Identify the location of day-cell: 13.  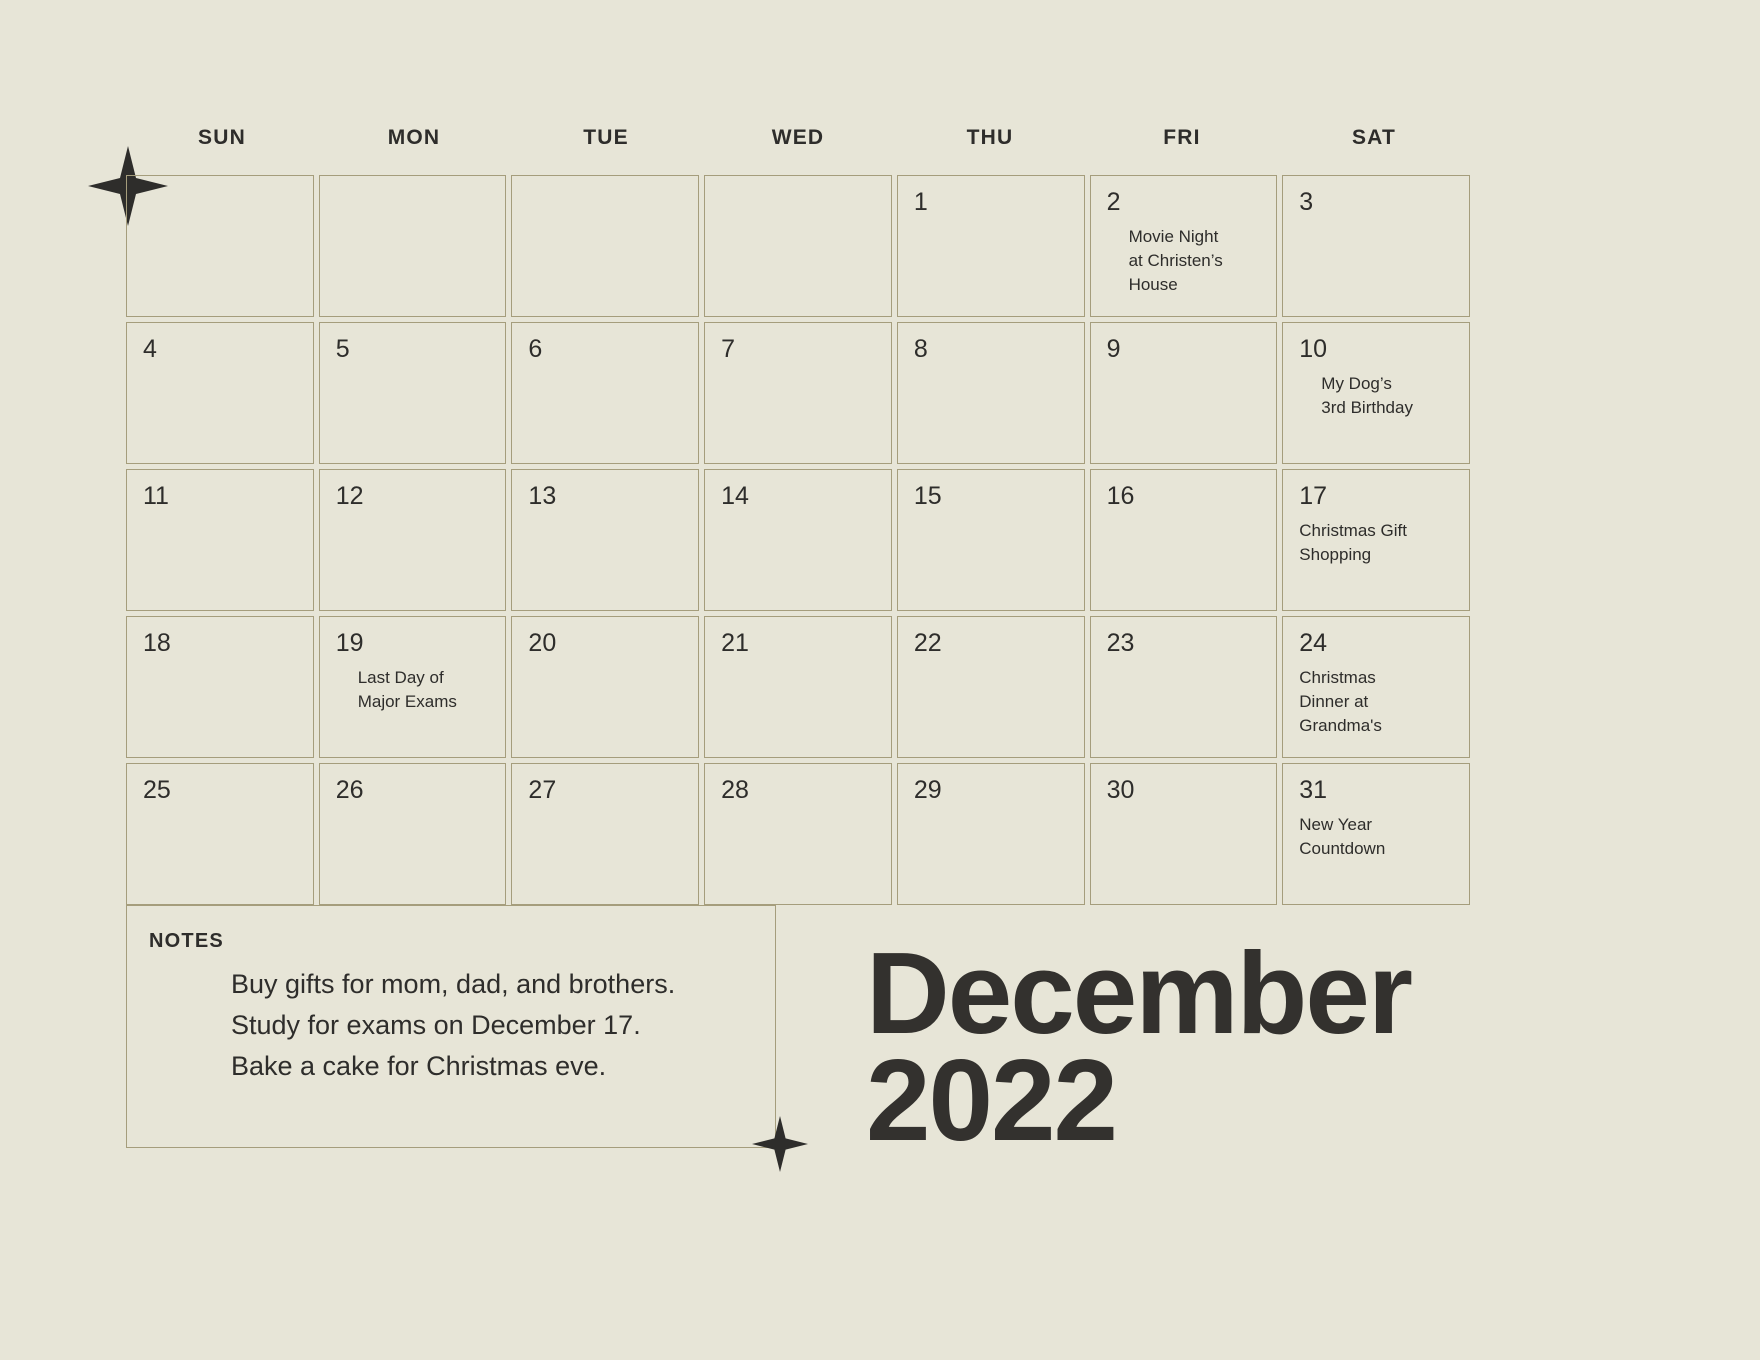
(605, 540).